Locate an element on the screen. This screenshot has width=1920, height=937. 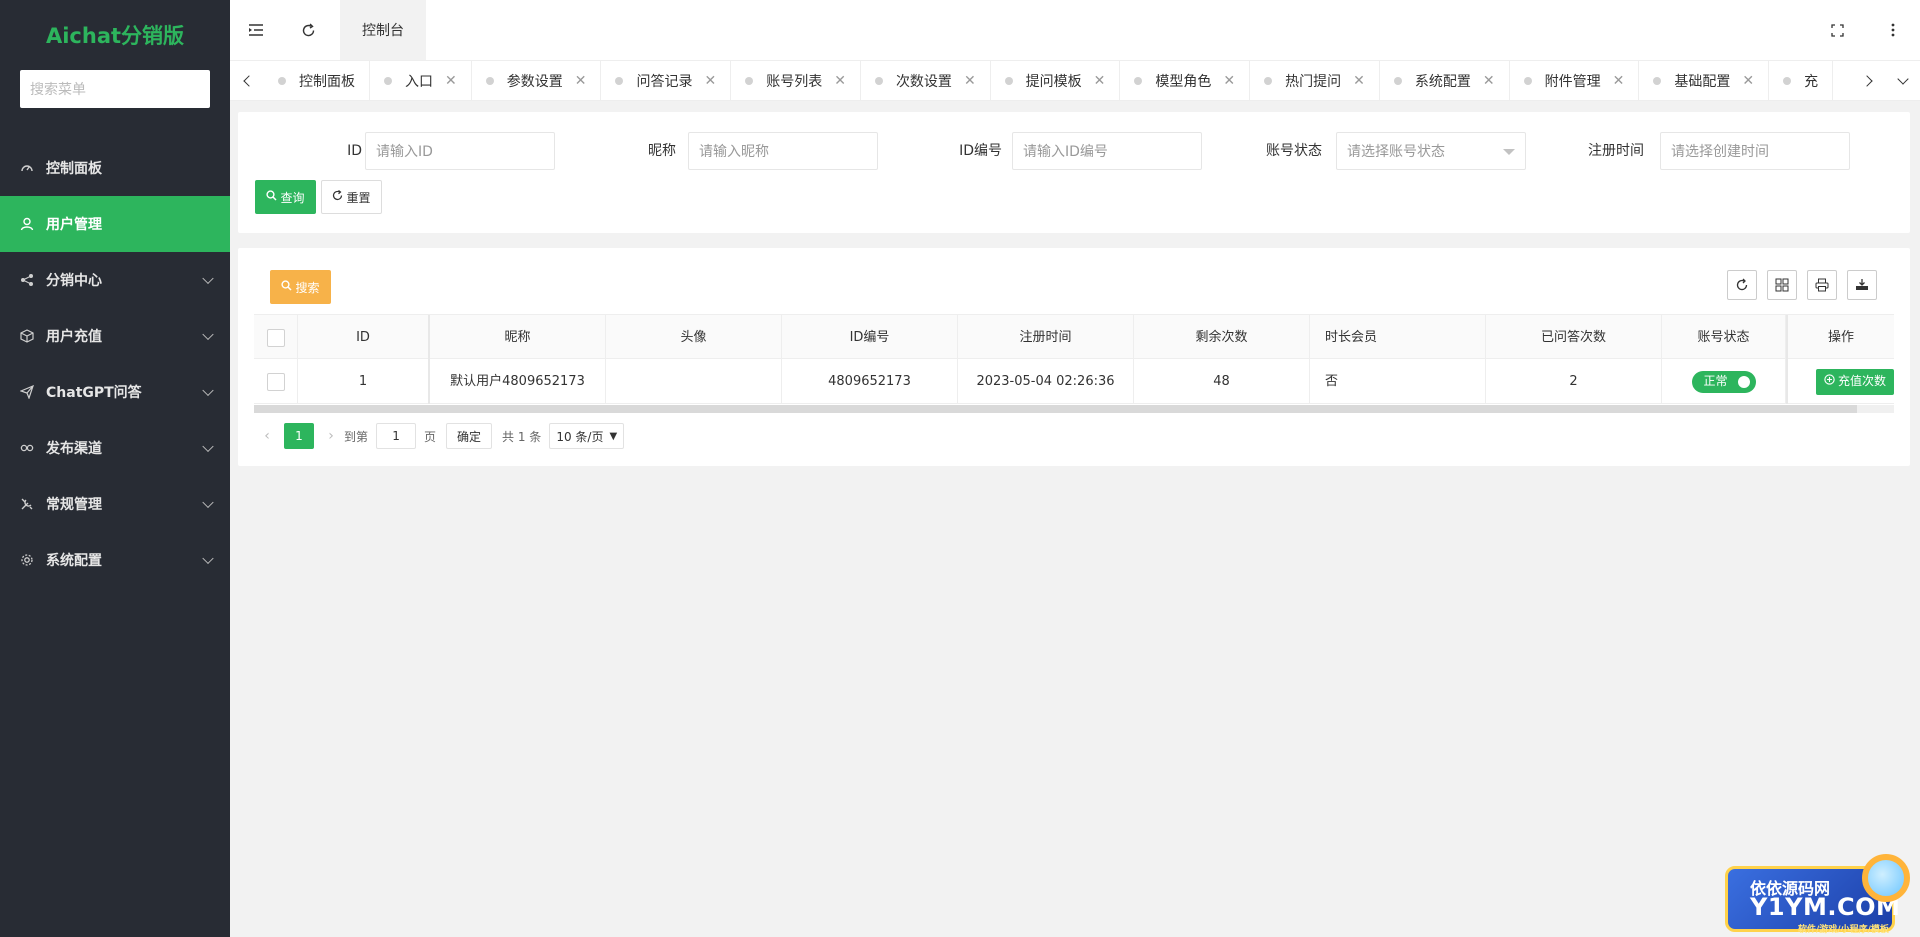
page-tab: 提问模板 ✕ is located at coordinates (1056, 80).